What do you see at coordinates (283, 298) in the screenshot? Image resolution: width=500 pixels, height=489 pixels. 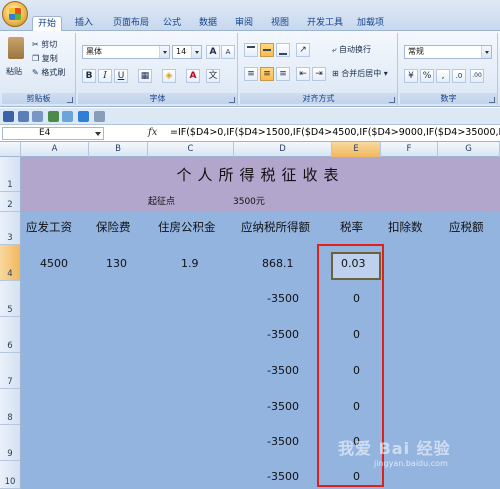 I see `cell-d5: -3500` at bounding box center [283, 298].